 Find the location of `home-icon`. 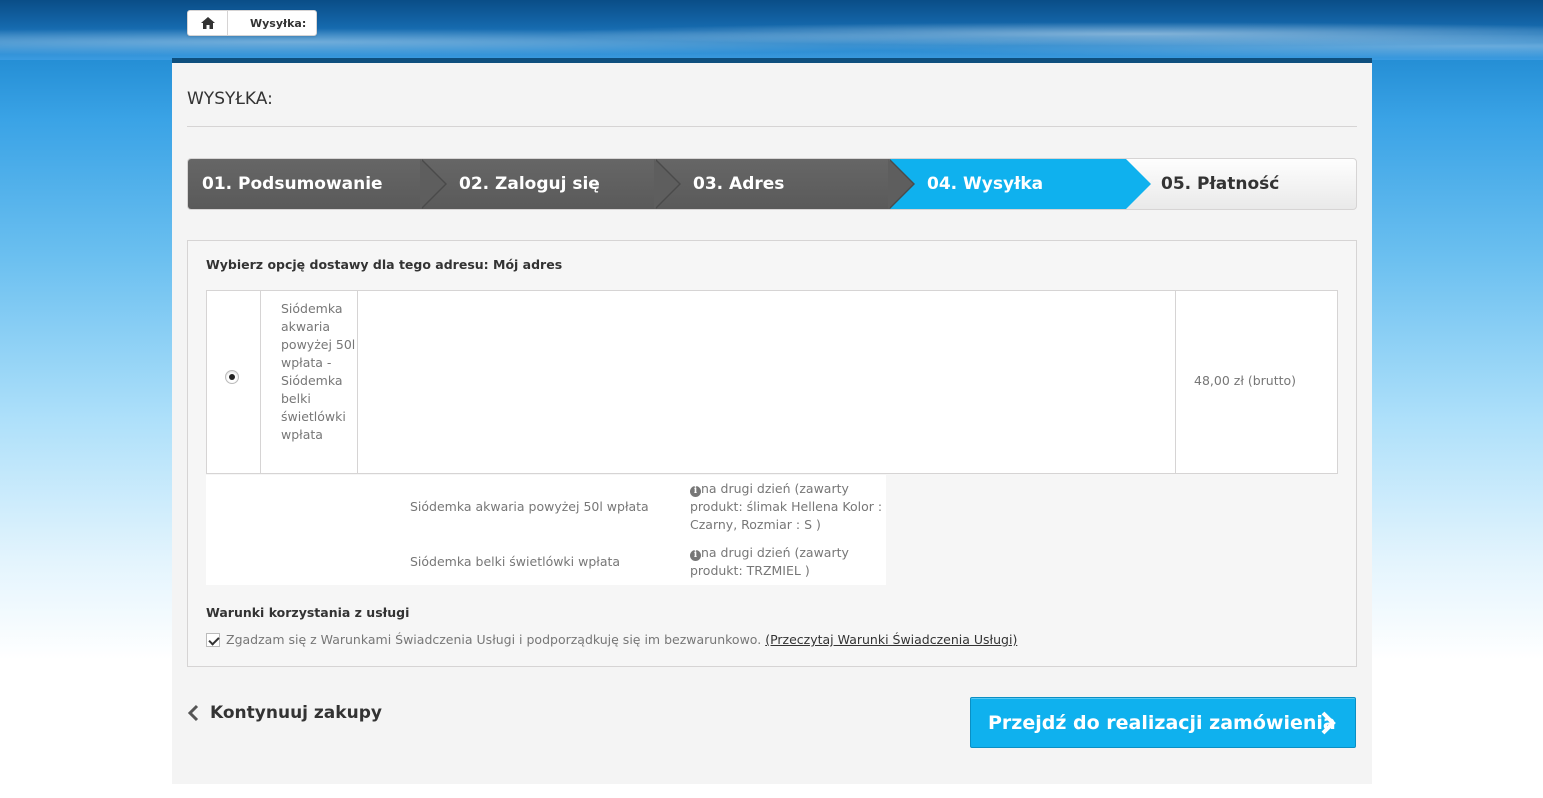

home-icon is located at coordinates (207, 23).